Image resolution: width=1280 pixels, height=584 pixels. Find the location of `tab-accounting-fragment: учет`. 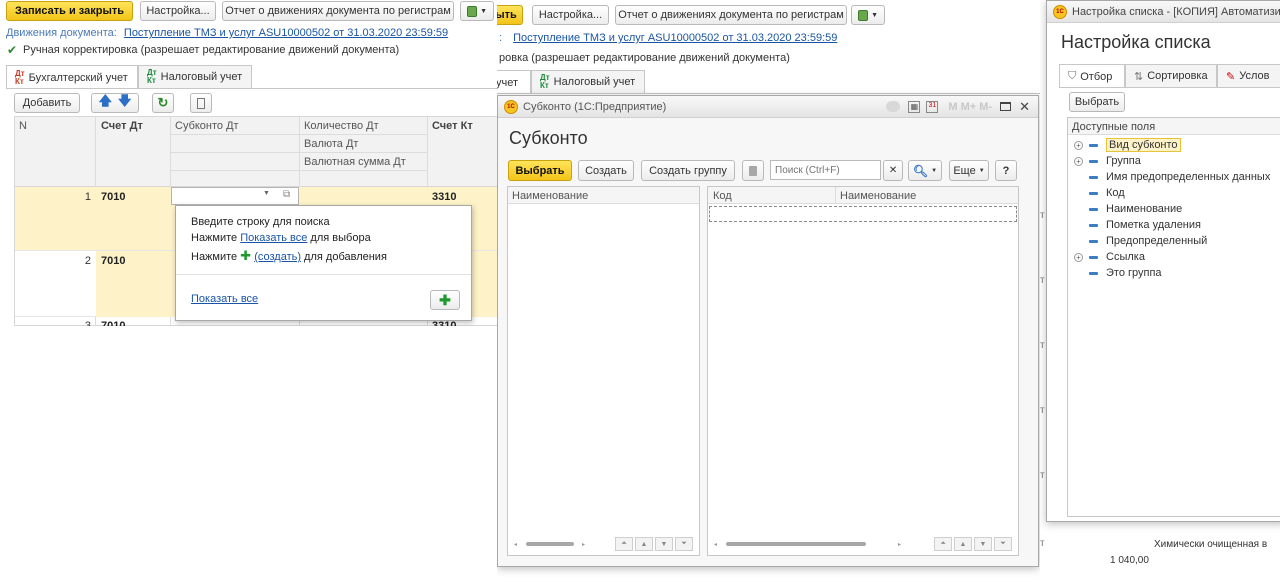

tab-accounting-fragment: учет is located at coordinates (514, 82).